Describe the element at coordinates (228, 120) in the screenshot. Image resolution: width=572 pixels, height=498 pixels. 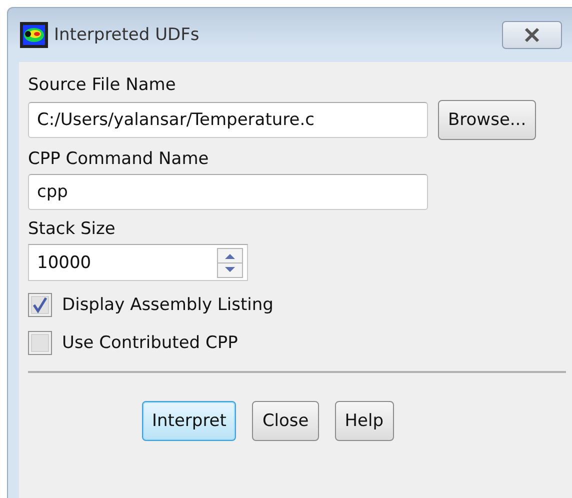
I see `source-file-field: C:/Users/yalansar/Temperature.c` at that location.